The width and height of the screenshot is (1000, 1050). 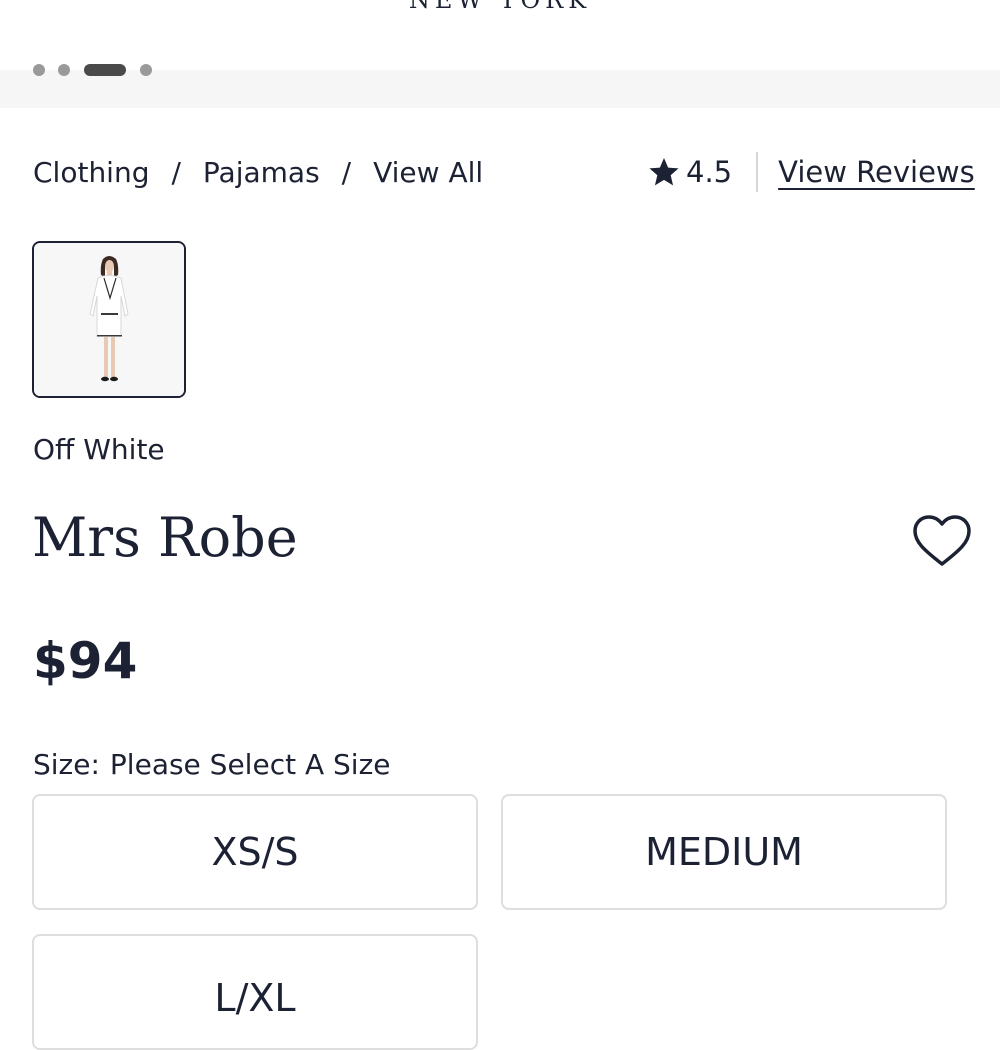 What do you see at coordinates (99, 449) in the screenshot?
I see `selected-color-name: Off White` at bounding box center [99, 449].